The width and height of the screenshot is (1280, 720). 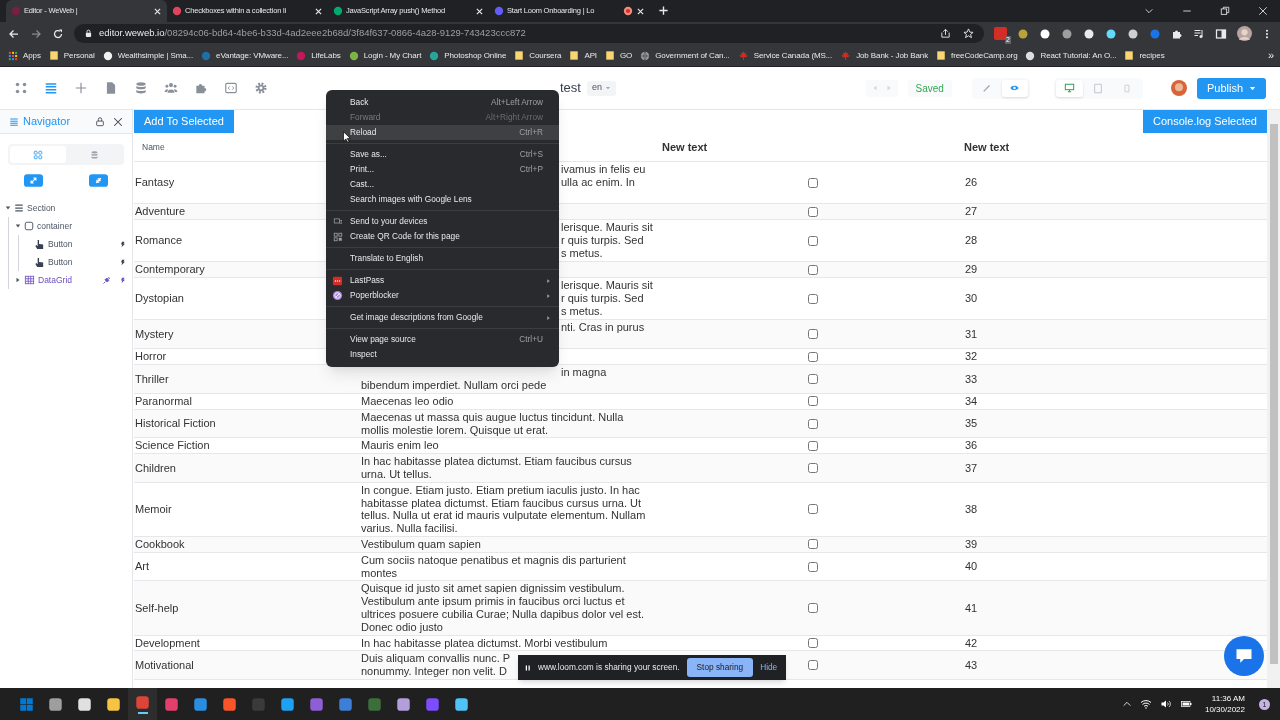 What do you see at coordinates (442, 221) in the screenshot?
I see `menu-item: Send to your devices` at bounding box center [442, 221].